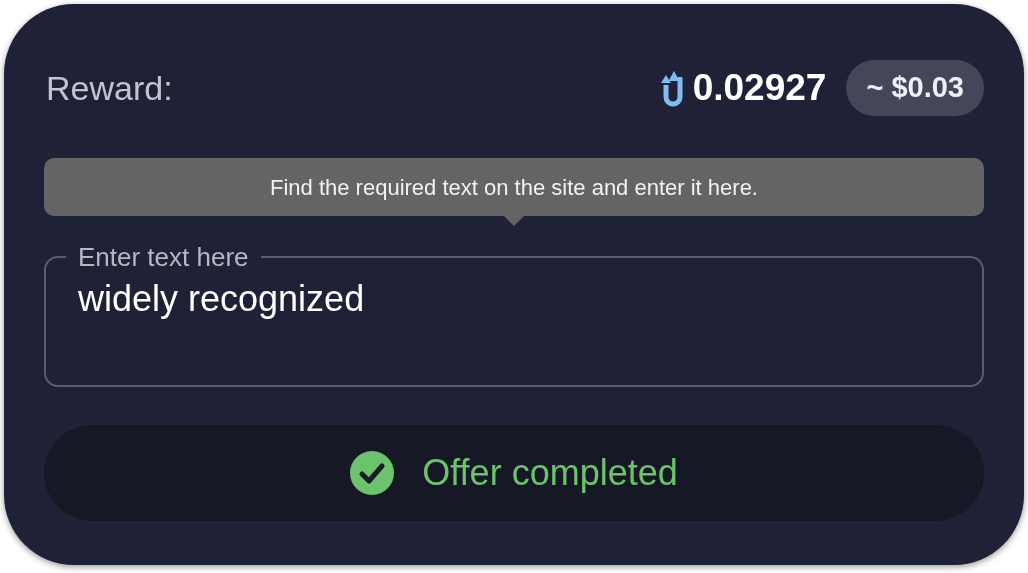 The height and width of the screenshot is (573, 1028). Describe the element at coordinates (759, 88) in the screenshot. I see `reward-amount: 0.02927` at that location.